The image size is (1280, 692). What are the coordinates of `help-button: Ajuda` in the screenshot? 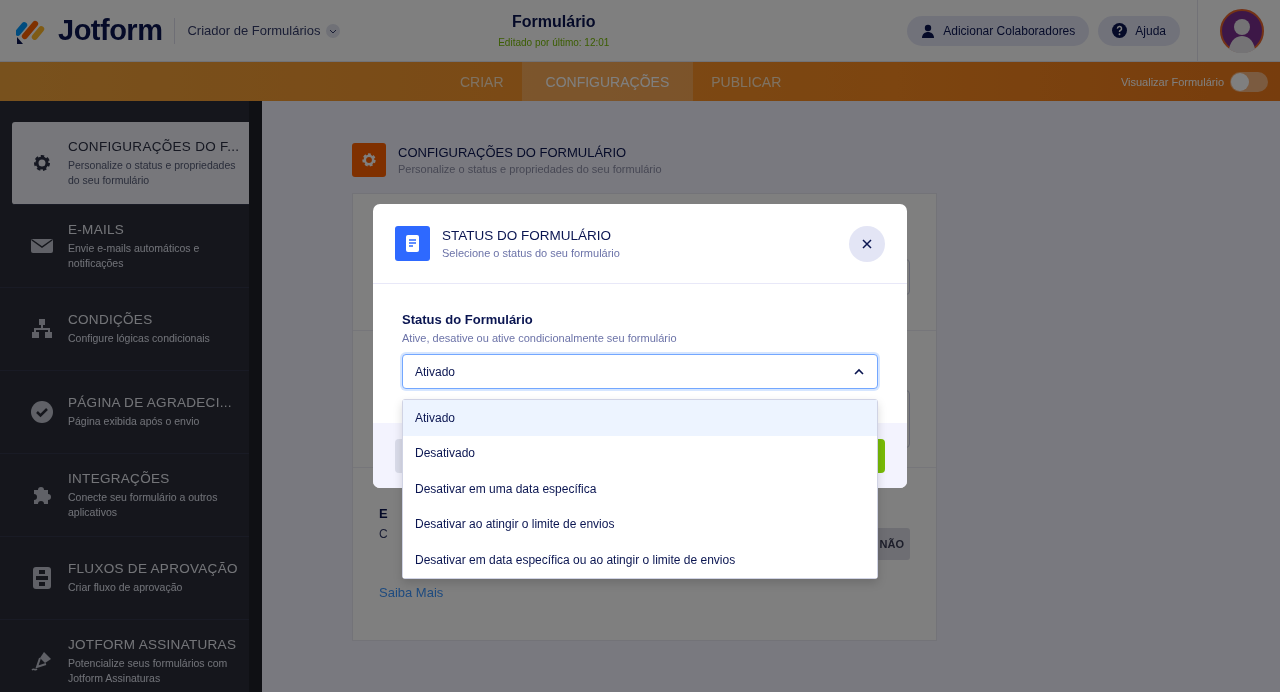 It's located at (1139, 30).